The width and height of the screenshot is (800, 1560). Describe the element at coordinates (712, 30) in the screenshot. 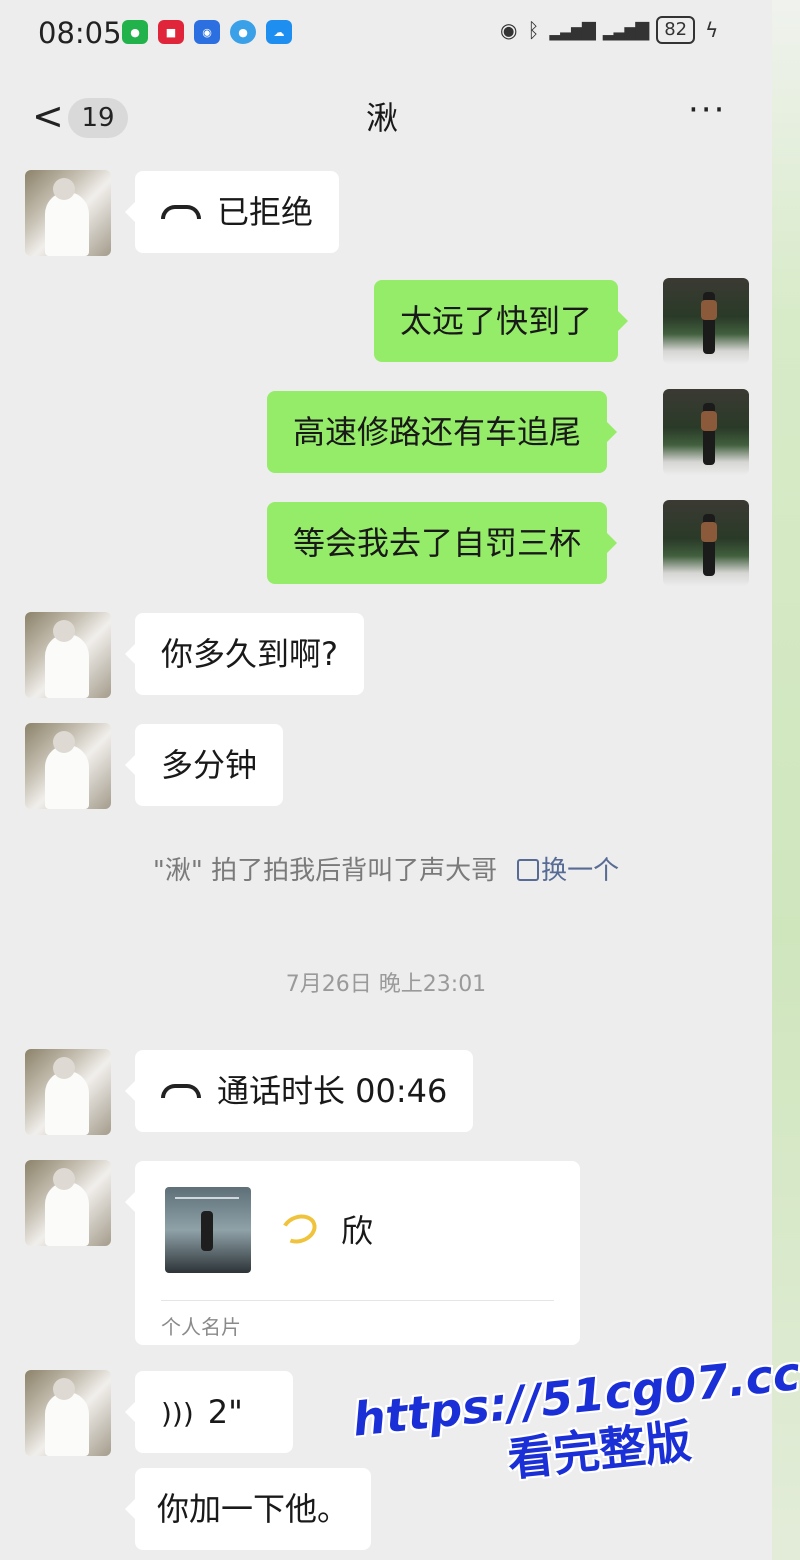

I see `charging-icon: ϟ` at that location.